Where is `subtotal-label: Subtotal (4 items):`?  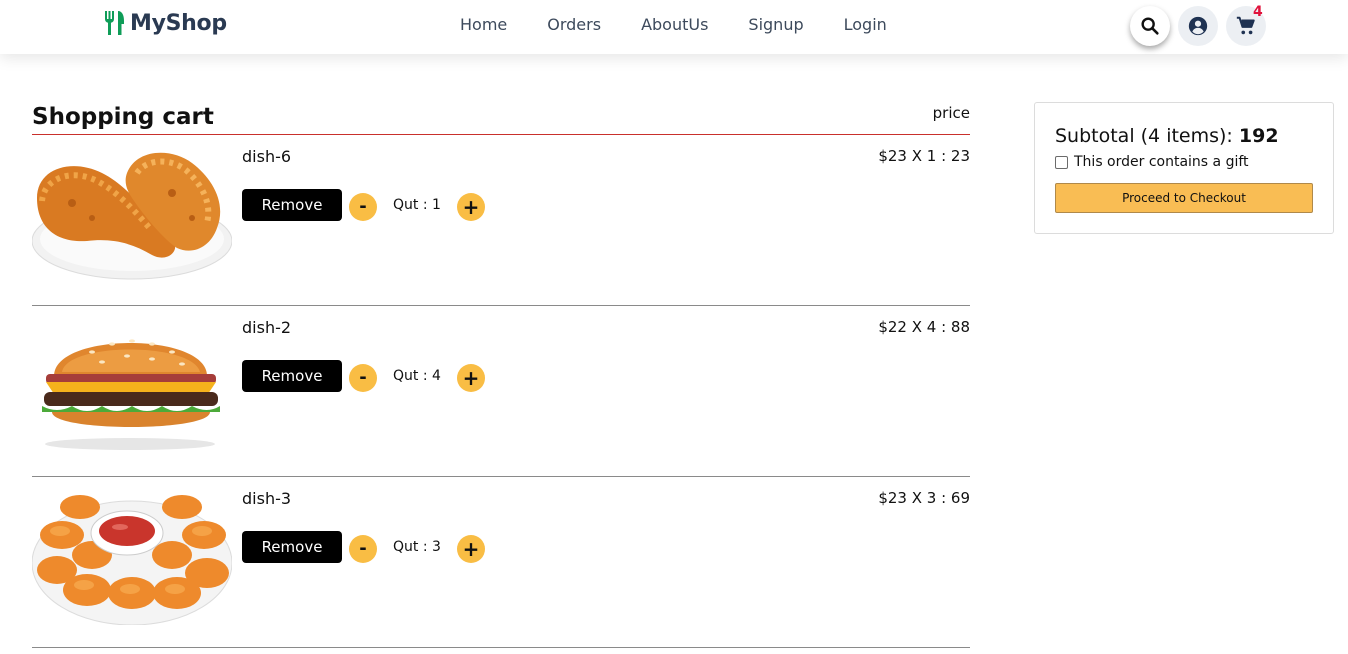
subtotal-label: Subtotal (4 items): is located at coordinates (1147, 136).